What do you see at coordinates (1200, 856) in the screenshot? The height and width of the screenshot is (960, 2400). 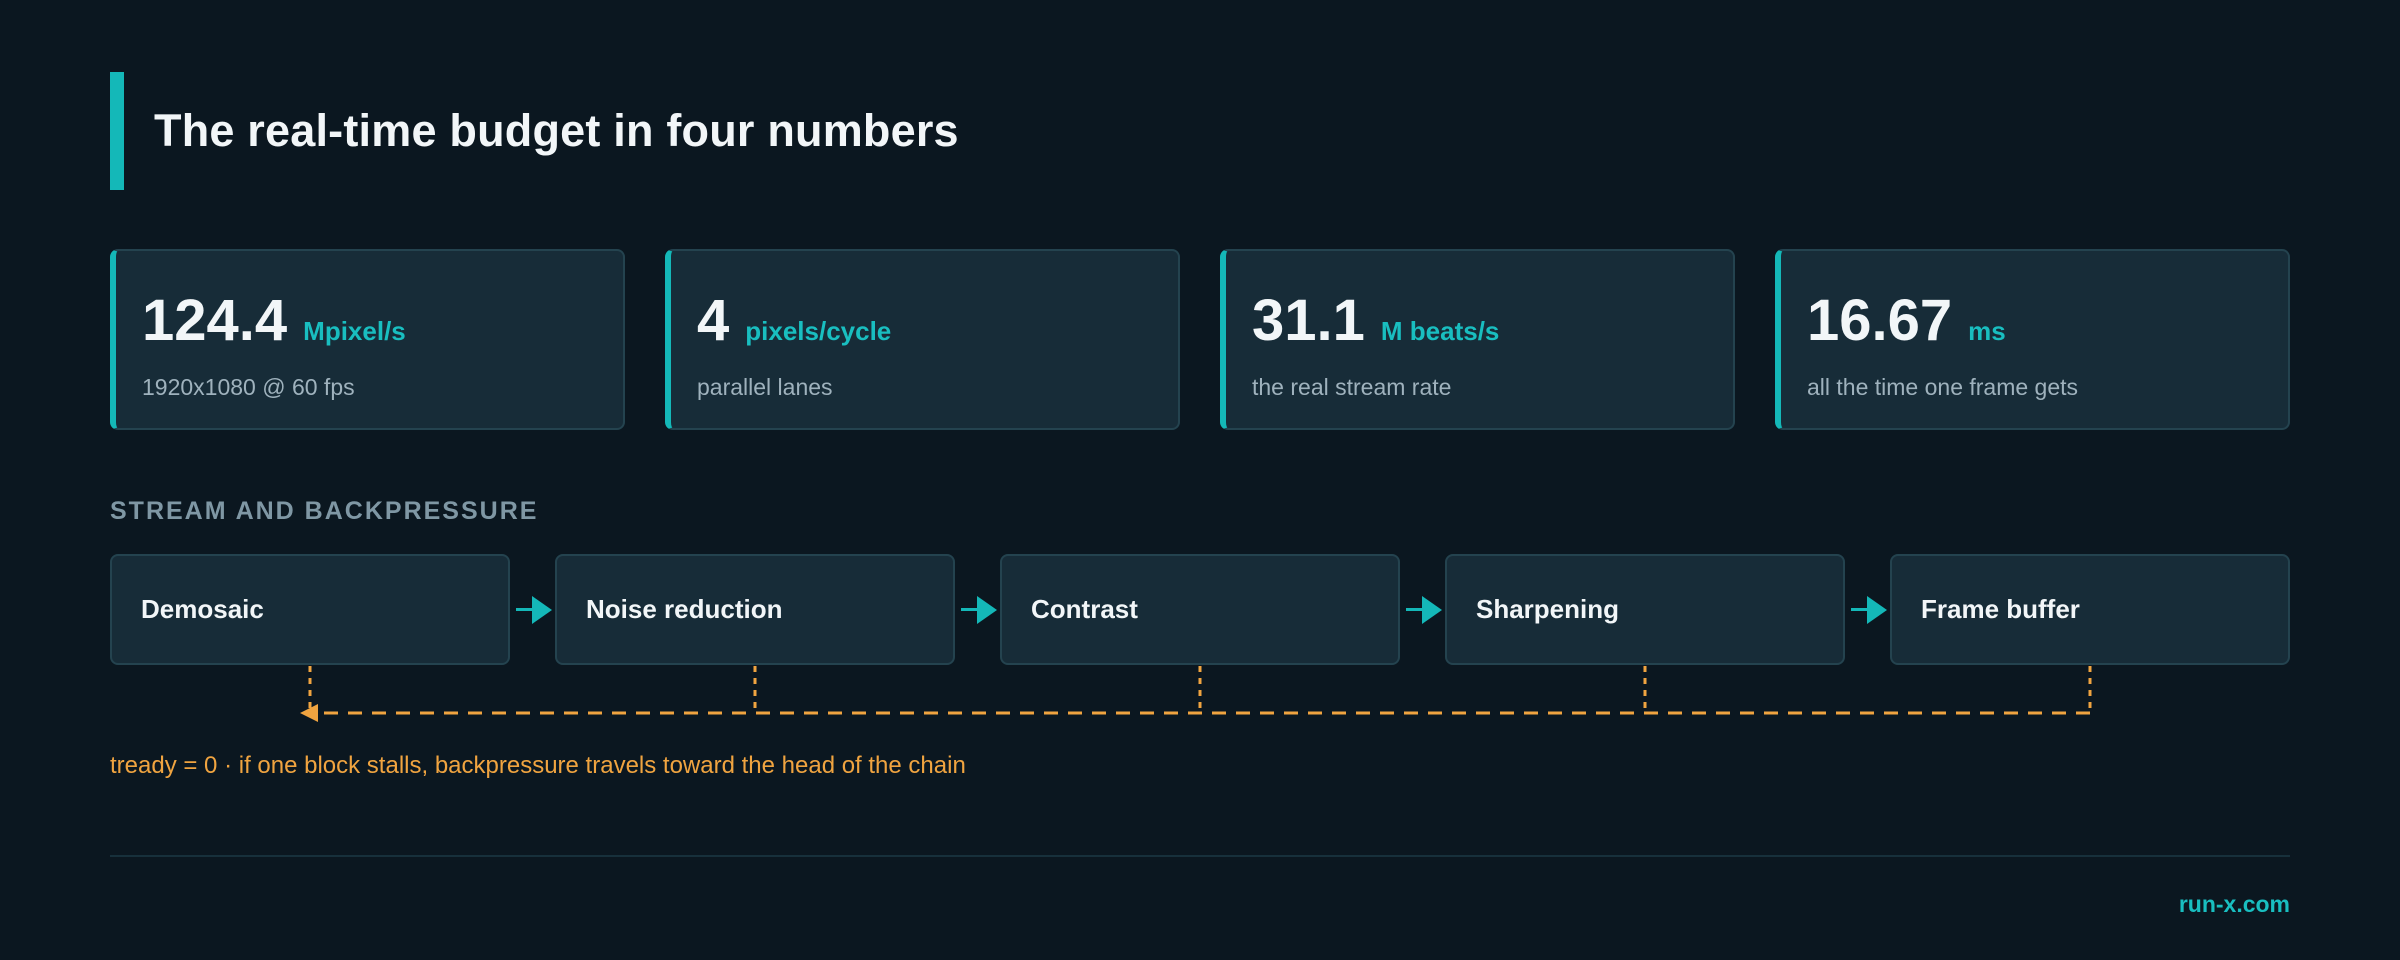 I see `footer-divider` at bounding box center [1200, 856].